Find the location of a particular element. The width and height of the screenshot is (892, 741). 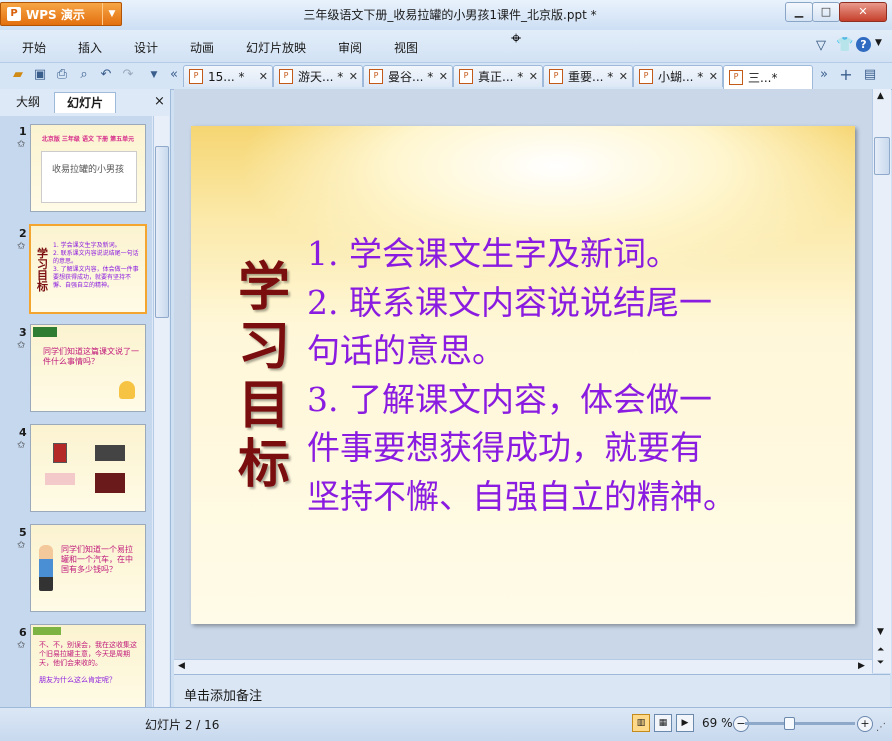

print-icon: ⎙ is located at coordinates (62, 75).